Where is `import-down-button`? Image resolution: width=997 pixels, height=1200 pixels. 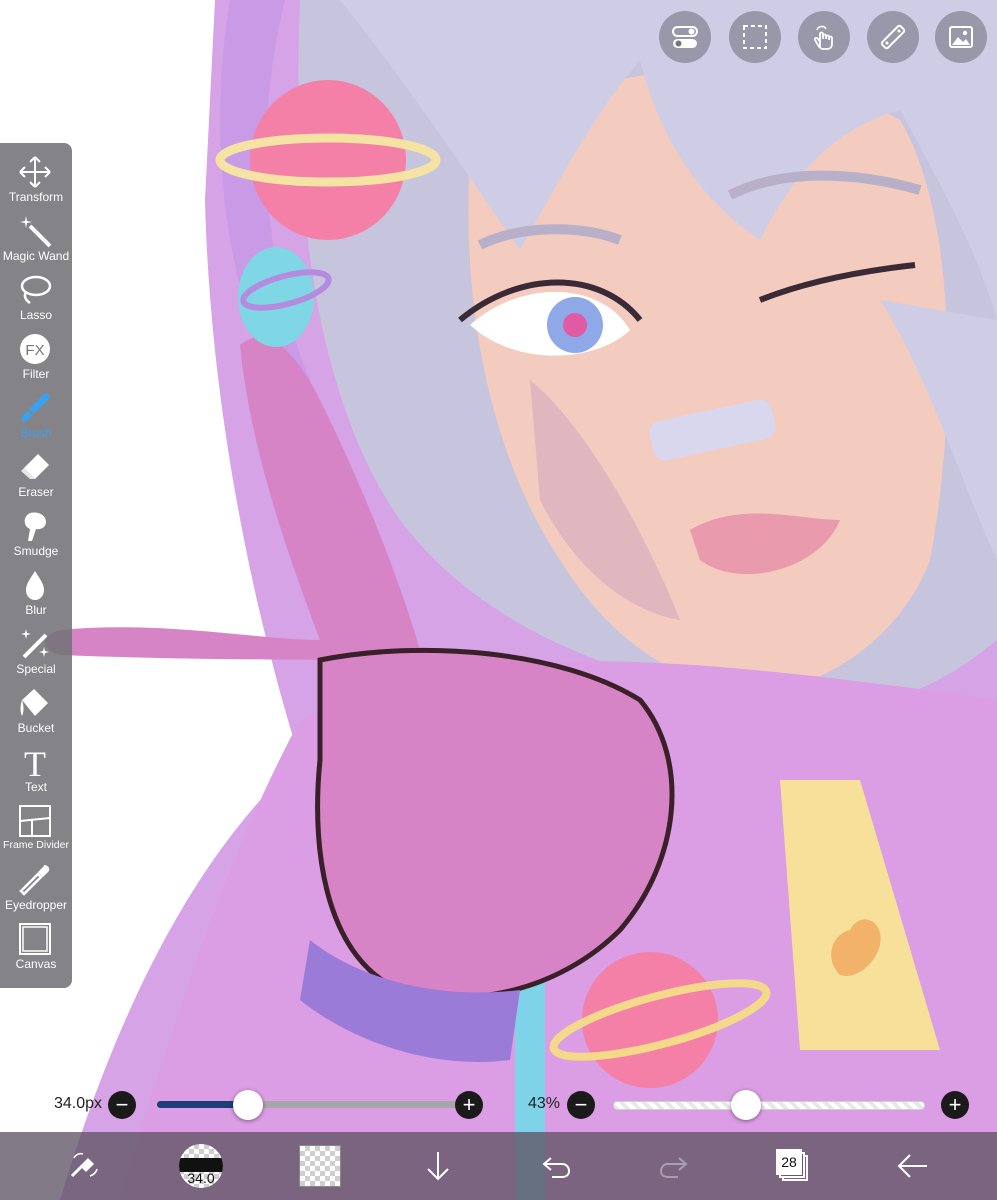 import-down-button is located at coordinates (438, 1166).